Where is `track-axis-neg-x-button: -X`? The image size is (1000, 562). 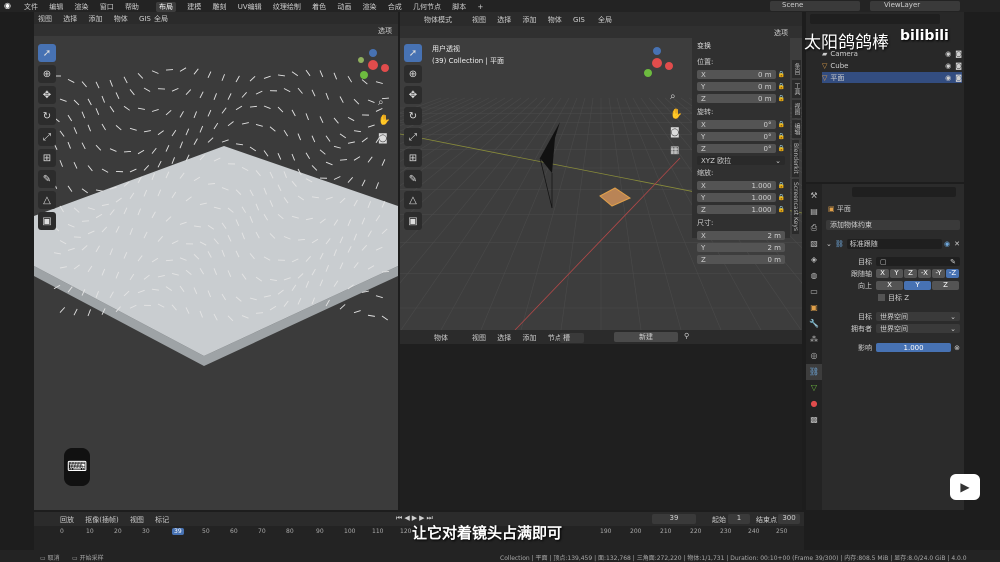
track-axis-neg-x-button: -X is located at coordinates (924, 273).